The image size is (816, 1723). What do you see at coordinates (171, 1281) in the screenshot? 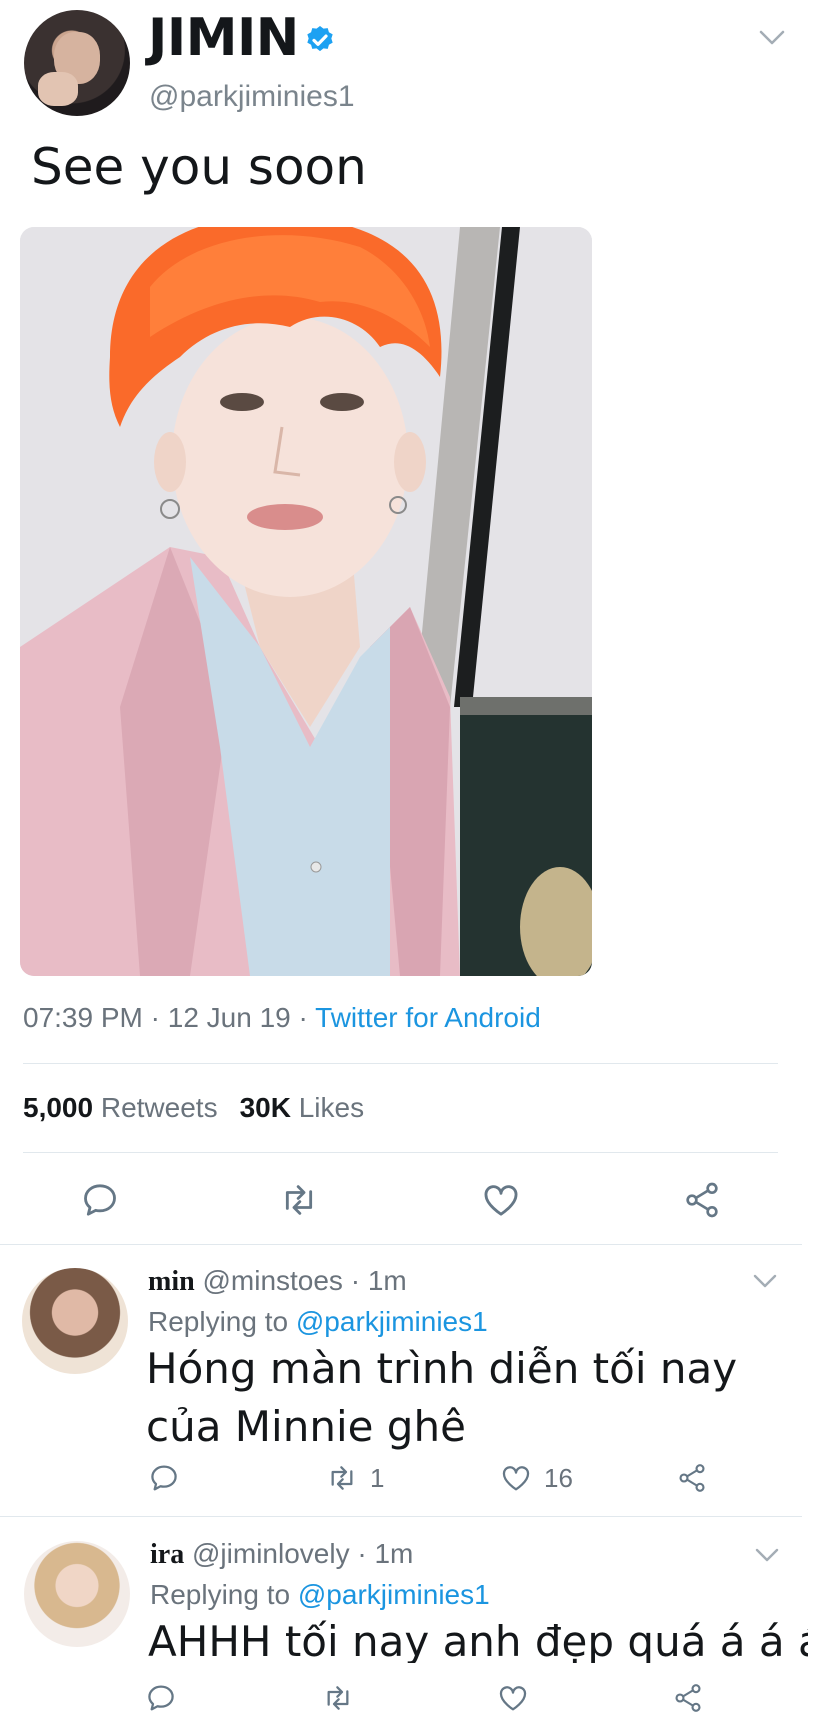
I see `reply-display-name: min` at bounding box center [171, 1281].